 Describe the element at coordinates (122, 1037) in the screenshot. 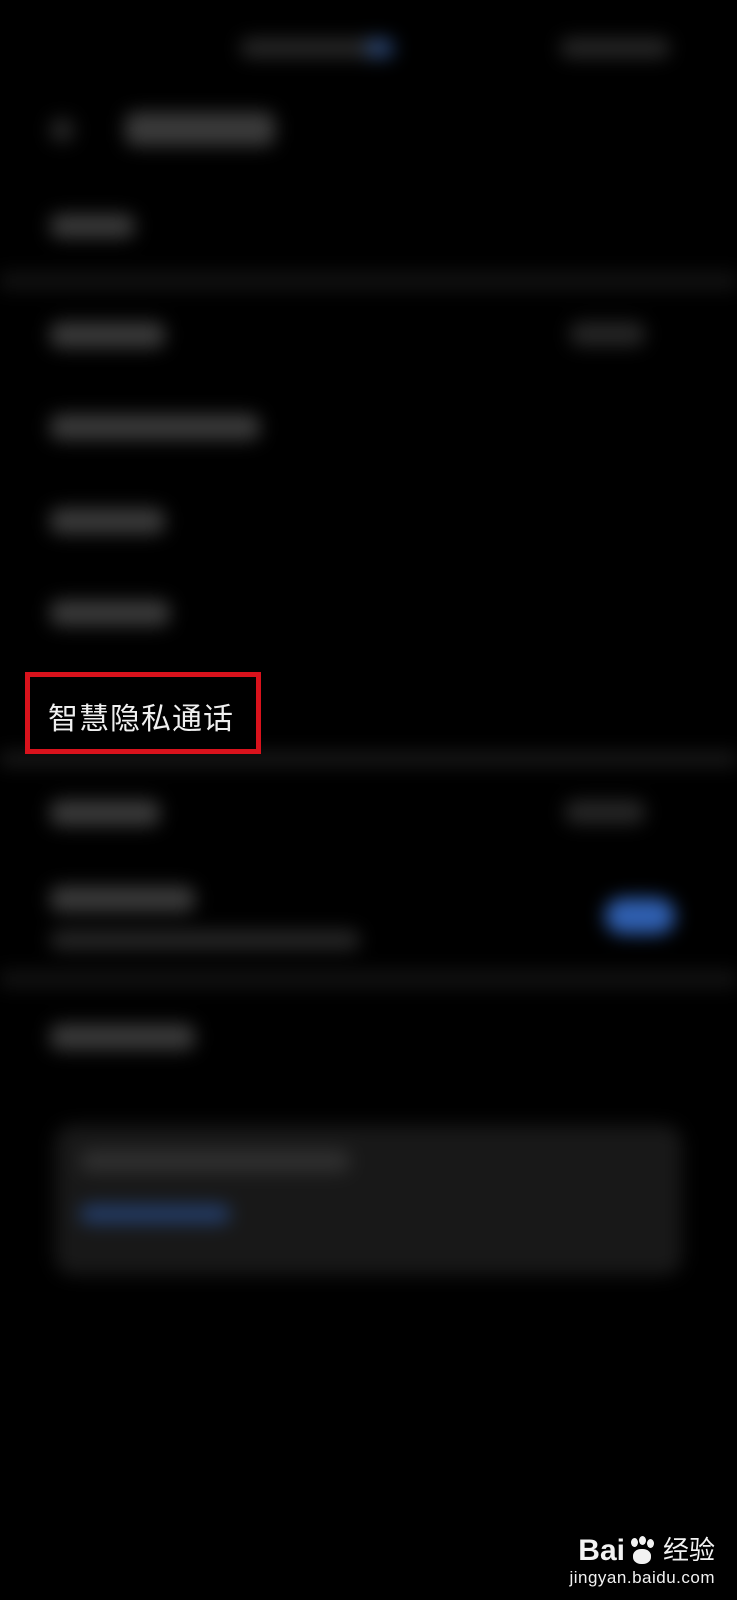

I see `settings-row-9-blur` at that location.